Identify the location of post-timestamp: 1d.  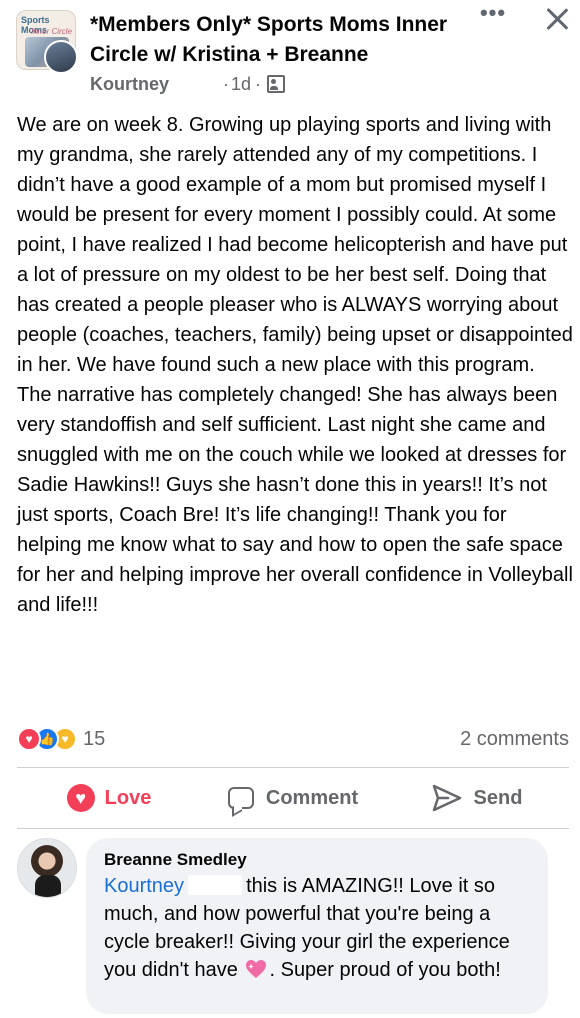
(241, 84).